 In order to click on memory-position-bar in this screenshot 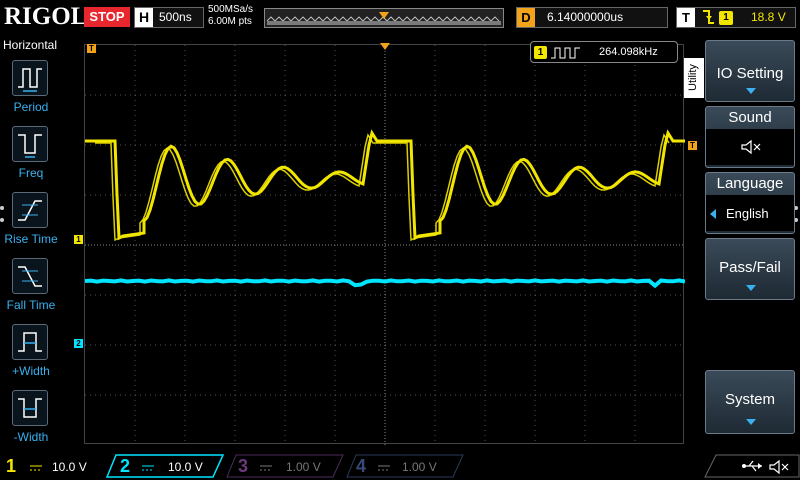, I will do `click(384, 18)`.